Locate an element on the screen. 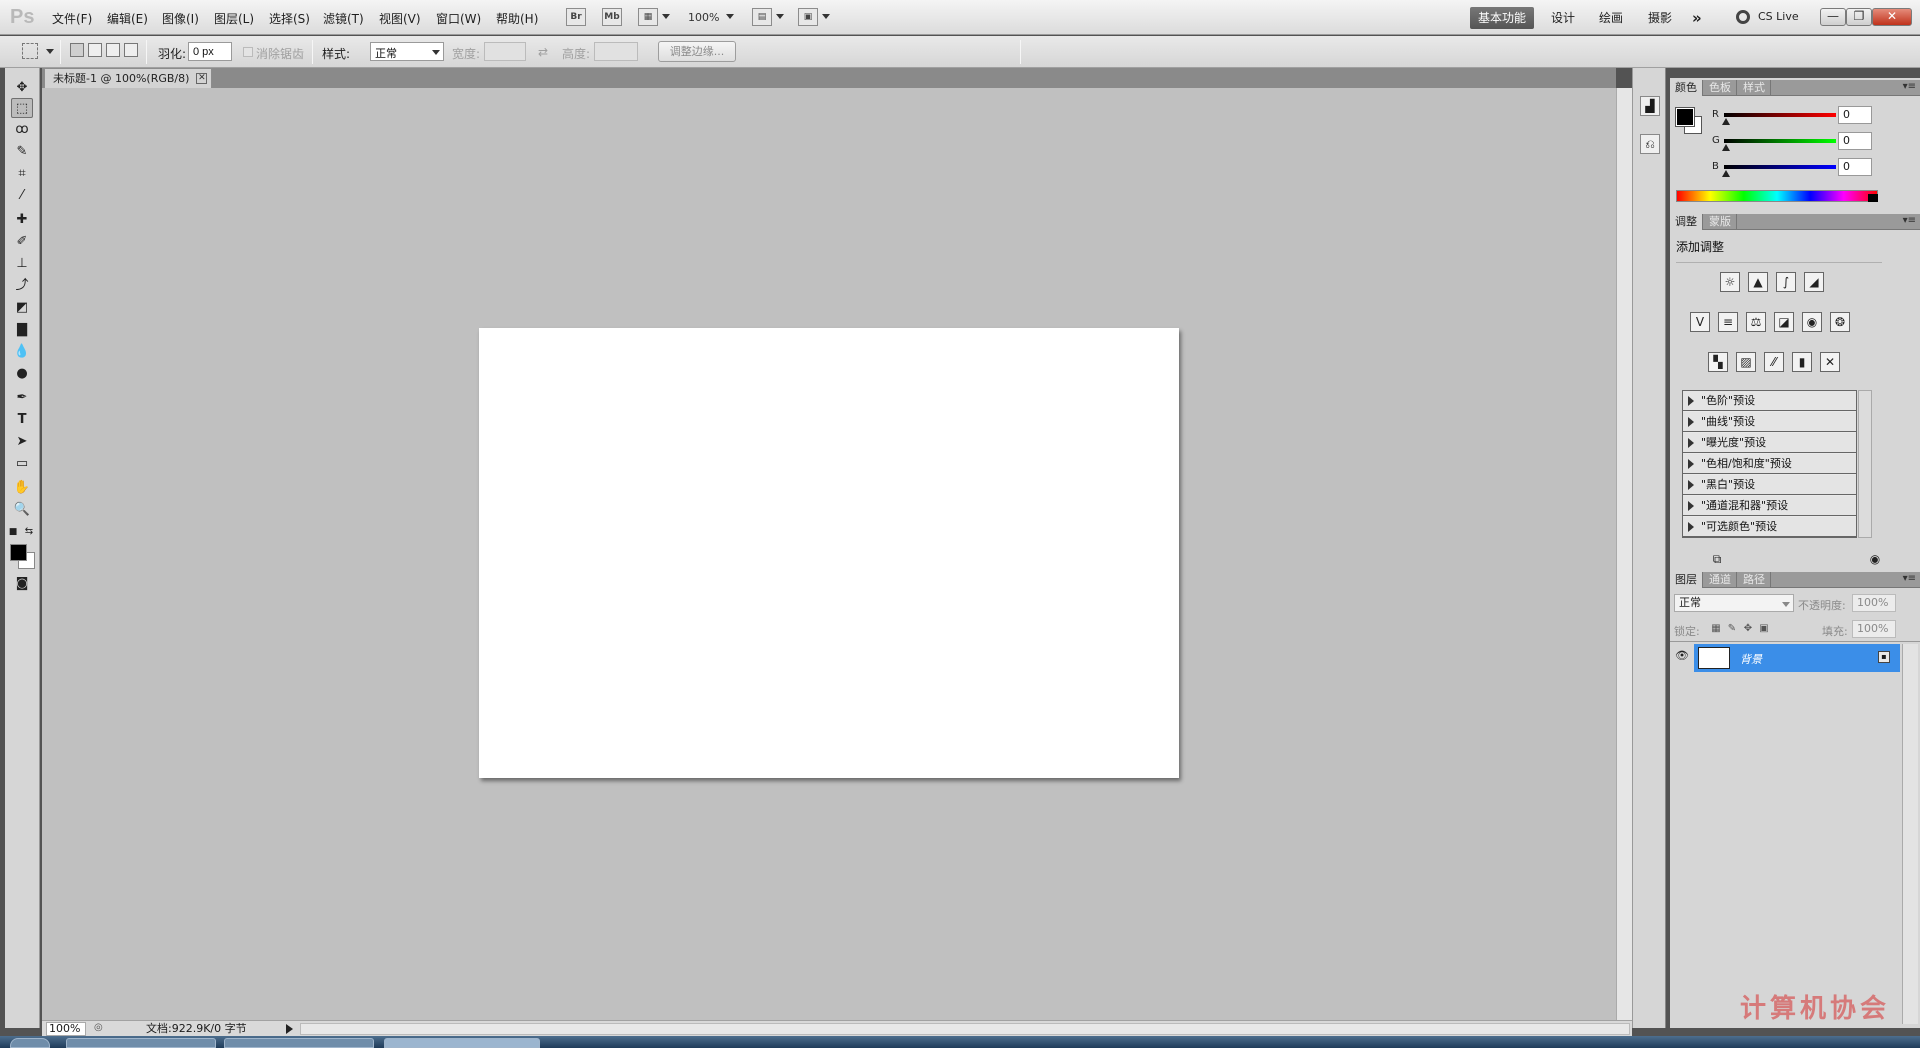 The width and height of the screenshot is (1920, 1048). marquee-preset-icon is located at coordinates (30, 51).